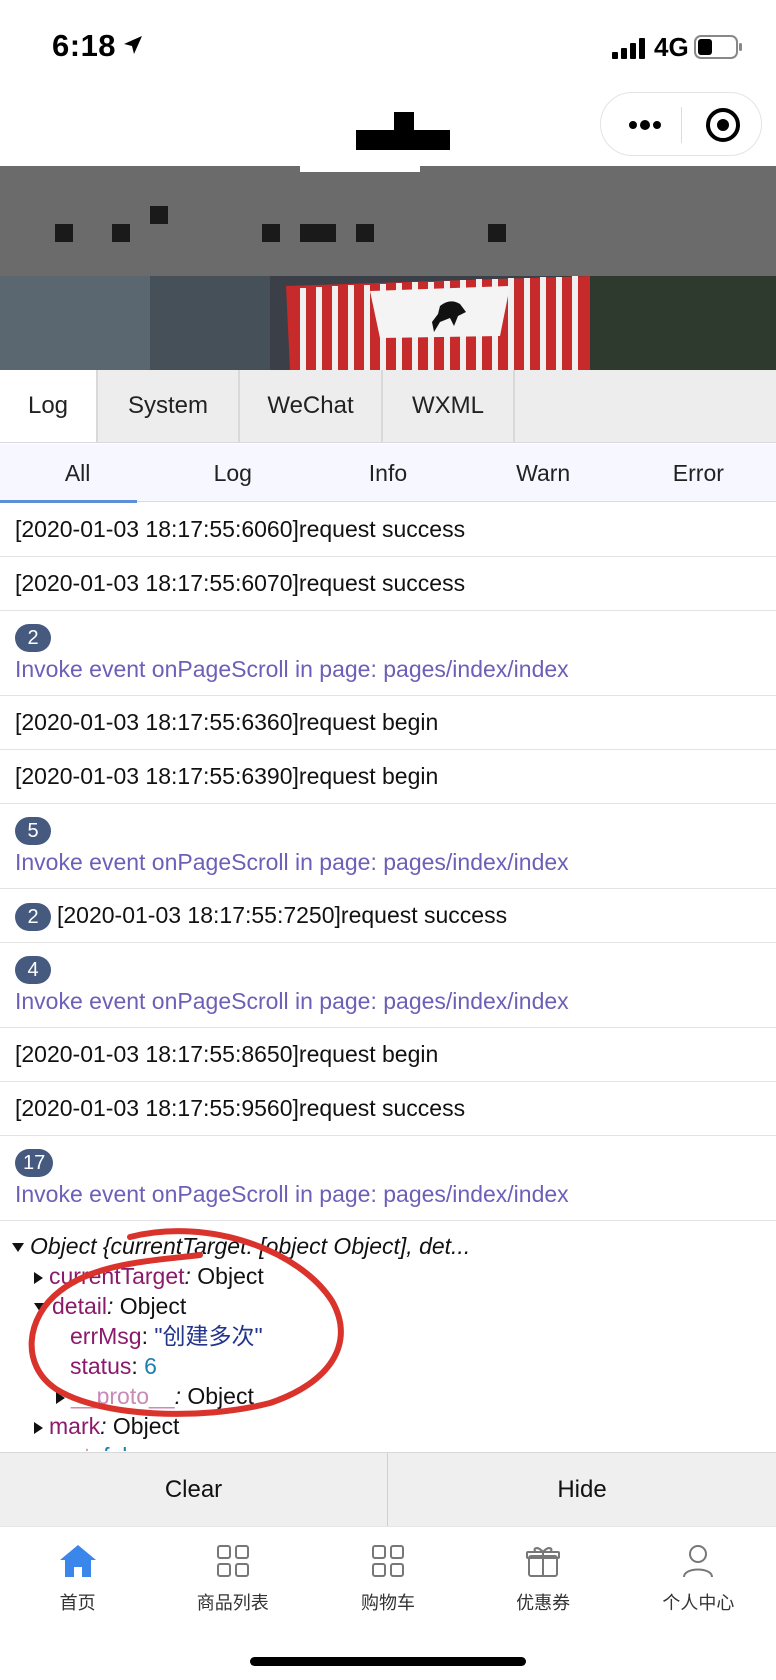  I want to click on filter-log: Log, so click(232, 473).